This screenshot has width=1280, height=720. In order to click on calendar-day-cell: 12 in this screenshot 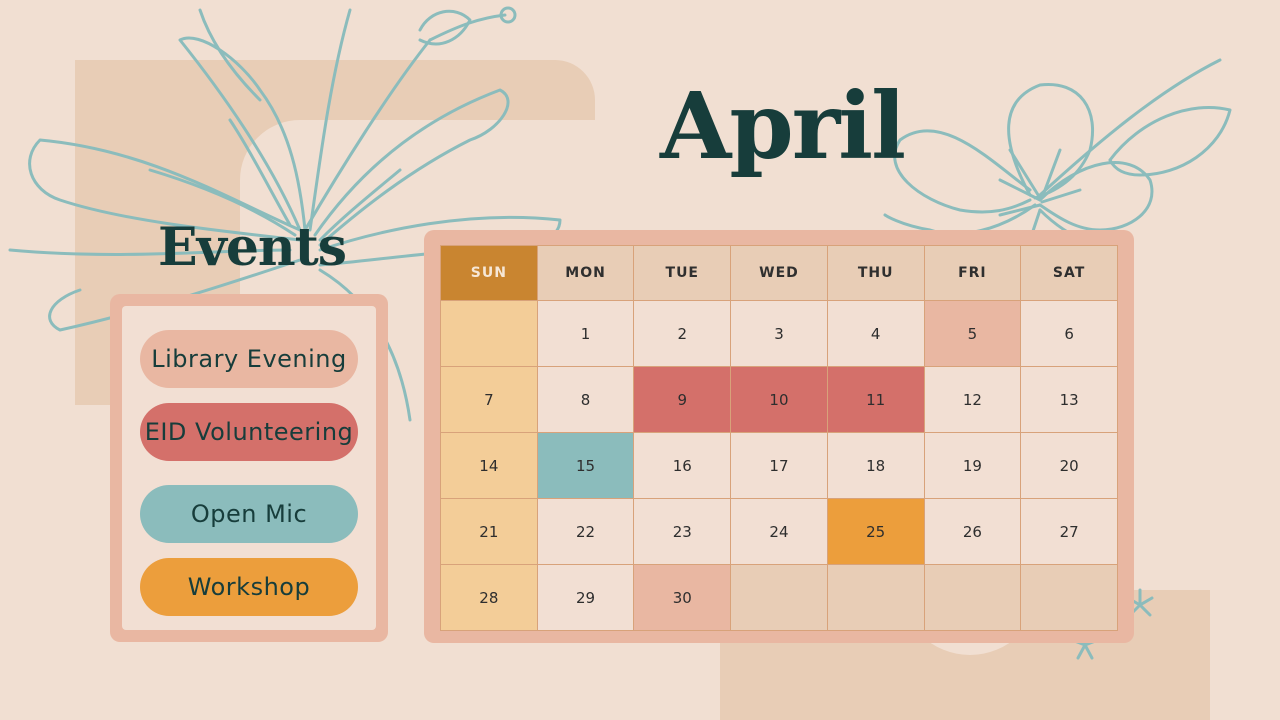, I will do `click(972, 399)`.